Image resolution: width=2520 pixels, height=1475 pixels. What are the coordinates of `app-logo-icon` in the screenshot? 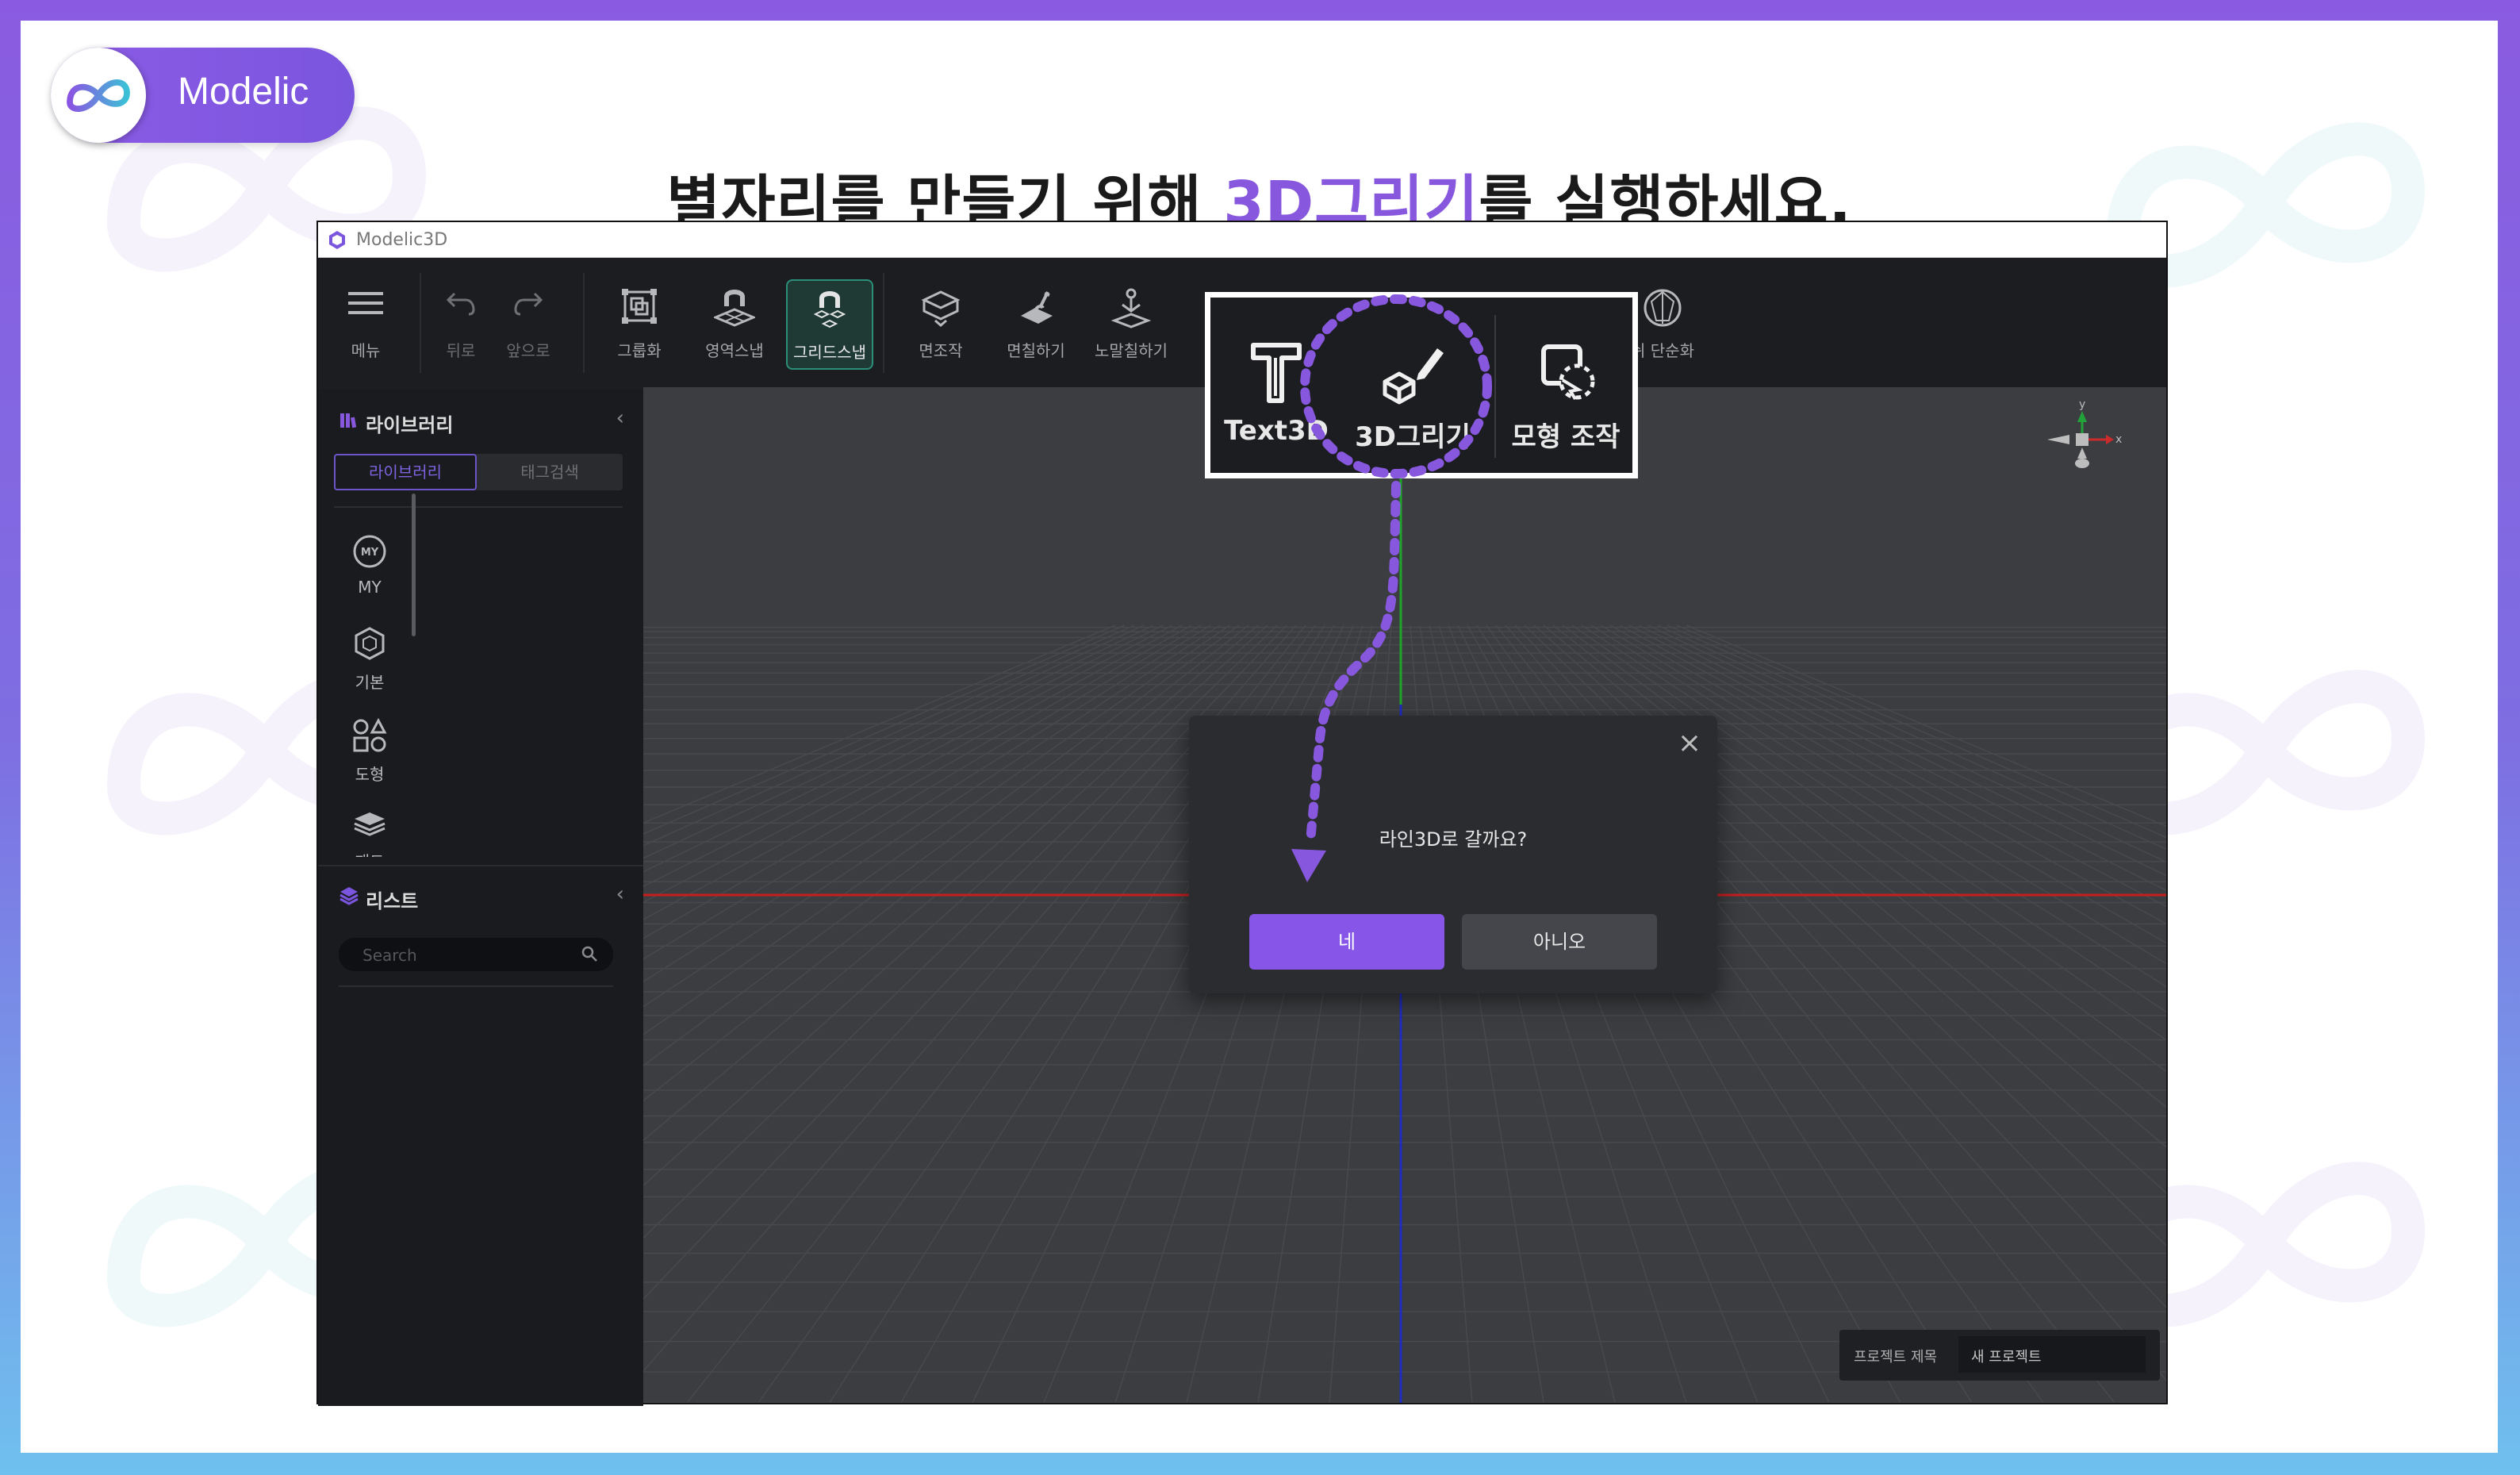 It's located at (337, 240).